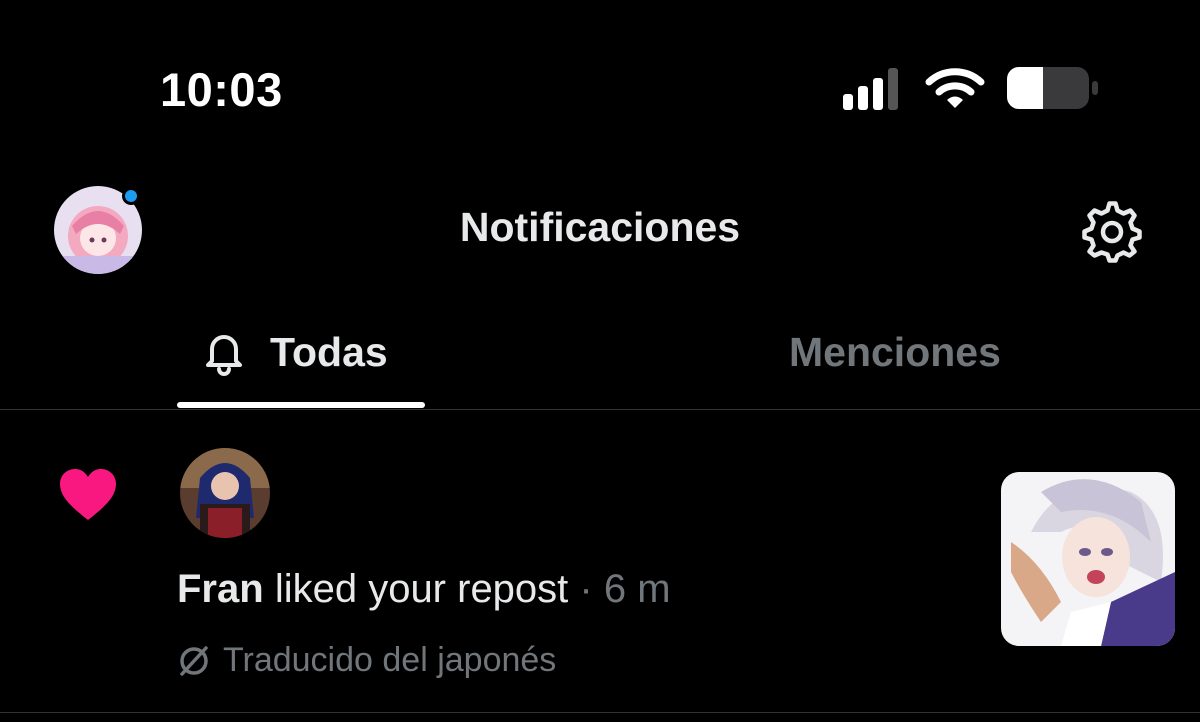 The width and height of the screenshot is (1200, 722). I want to click on tab-all: Todas, so click(294, 352).